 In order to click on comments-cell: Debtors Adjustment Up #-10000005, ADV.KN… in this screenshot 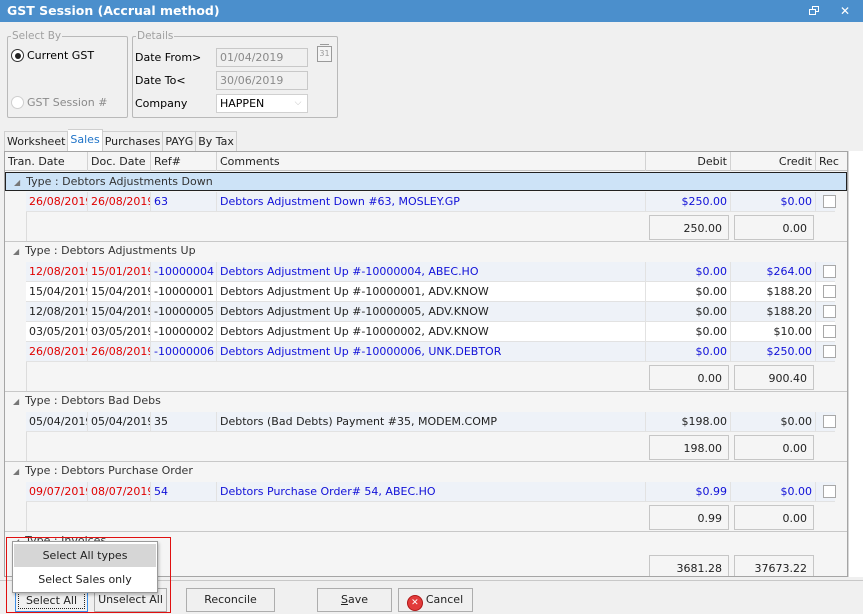, I will do `click(431, 312)`.